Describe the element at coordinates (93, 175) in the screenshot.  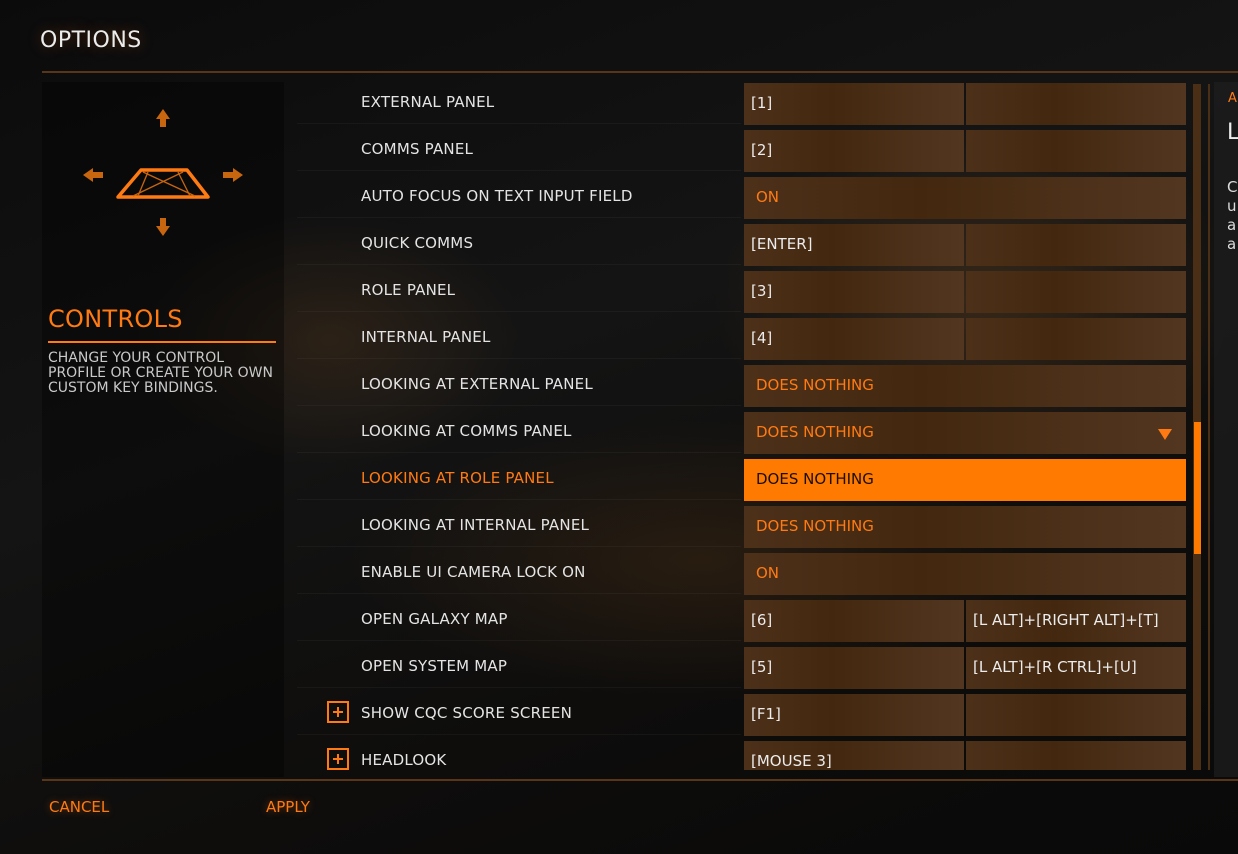
I see `arrow-left-icon` at that location.